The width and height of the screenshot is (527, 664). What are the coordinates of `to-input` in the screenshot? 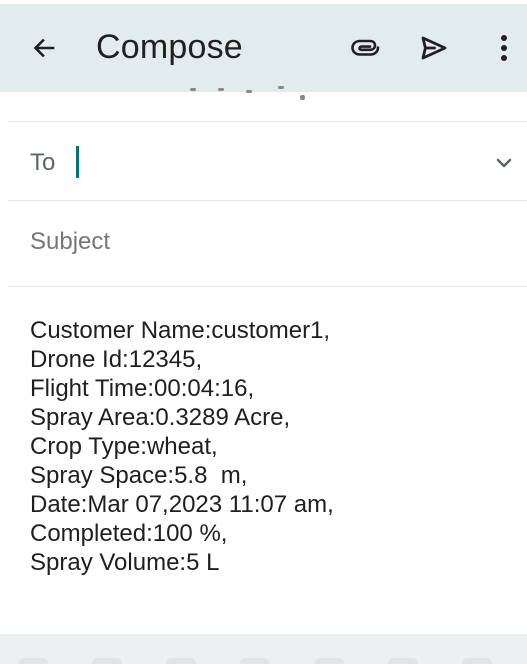 It's located at (260, 162).